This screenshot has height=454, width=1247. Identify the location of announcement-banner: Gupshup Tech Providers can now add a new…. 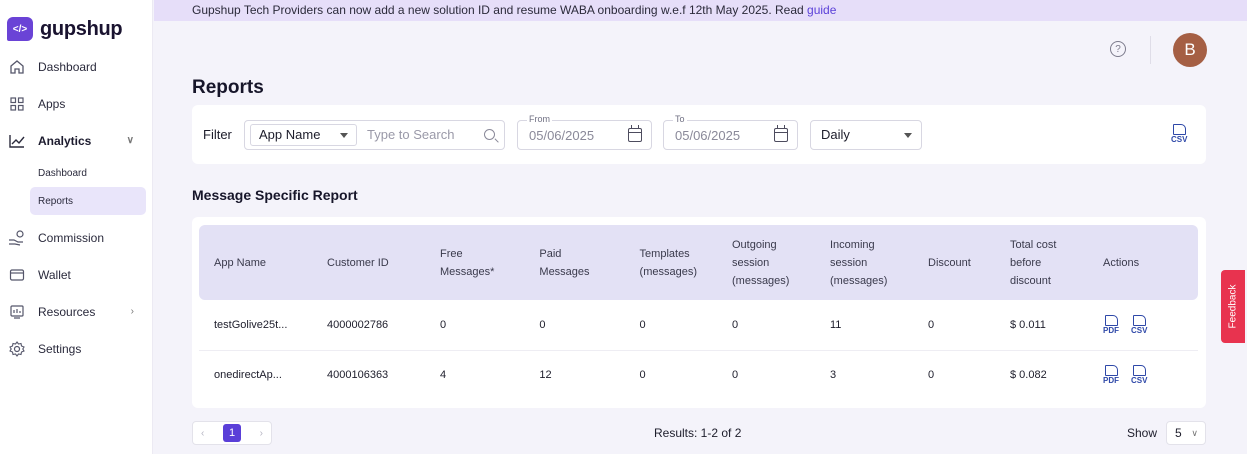
(700, 10).